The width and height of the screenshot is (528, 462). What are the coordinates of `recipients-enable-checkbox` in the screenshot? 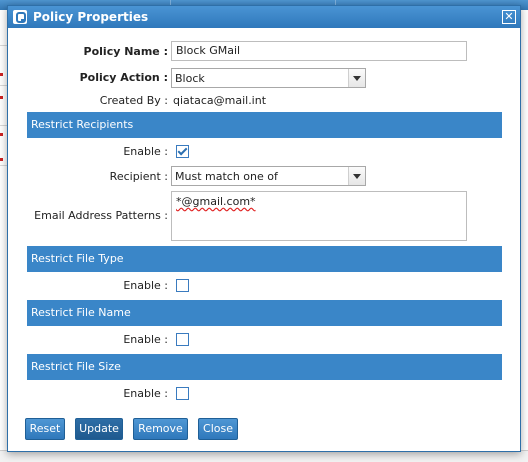 It's located at (182, 151).